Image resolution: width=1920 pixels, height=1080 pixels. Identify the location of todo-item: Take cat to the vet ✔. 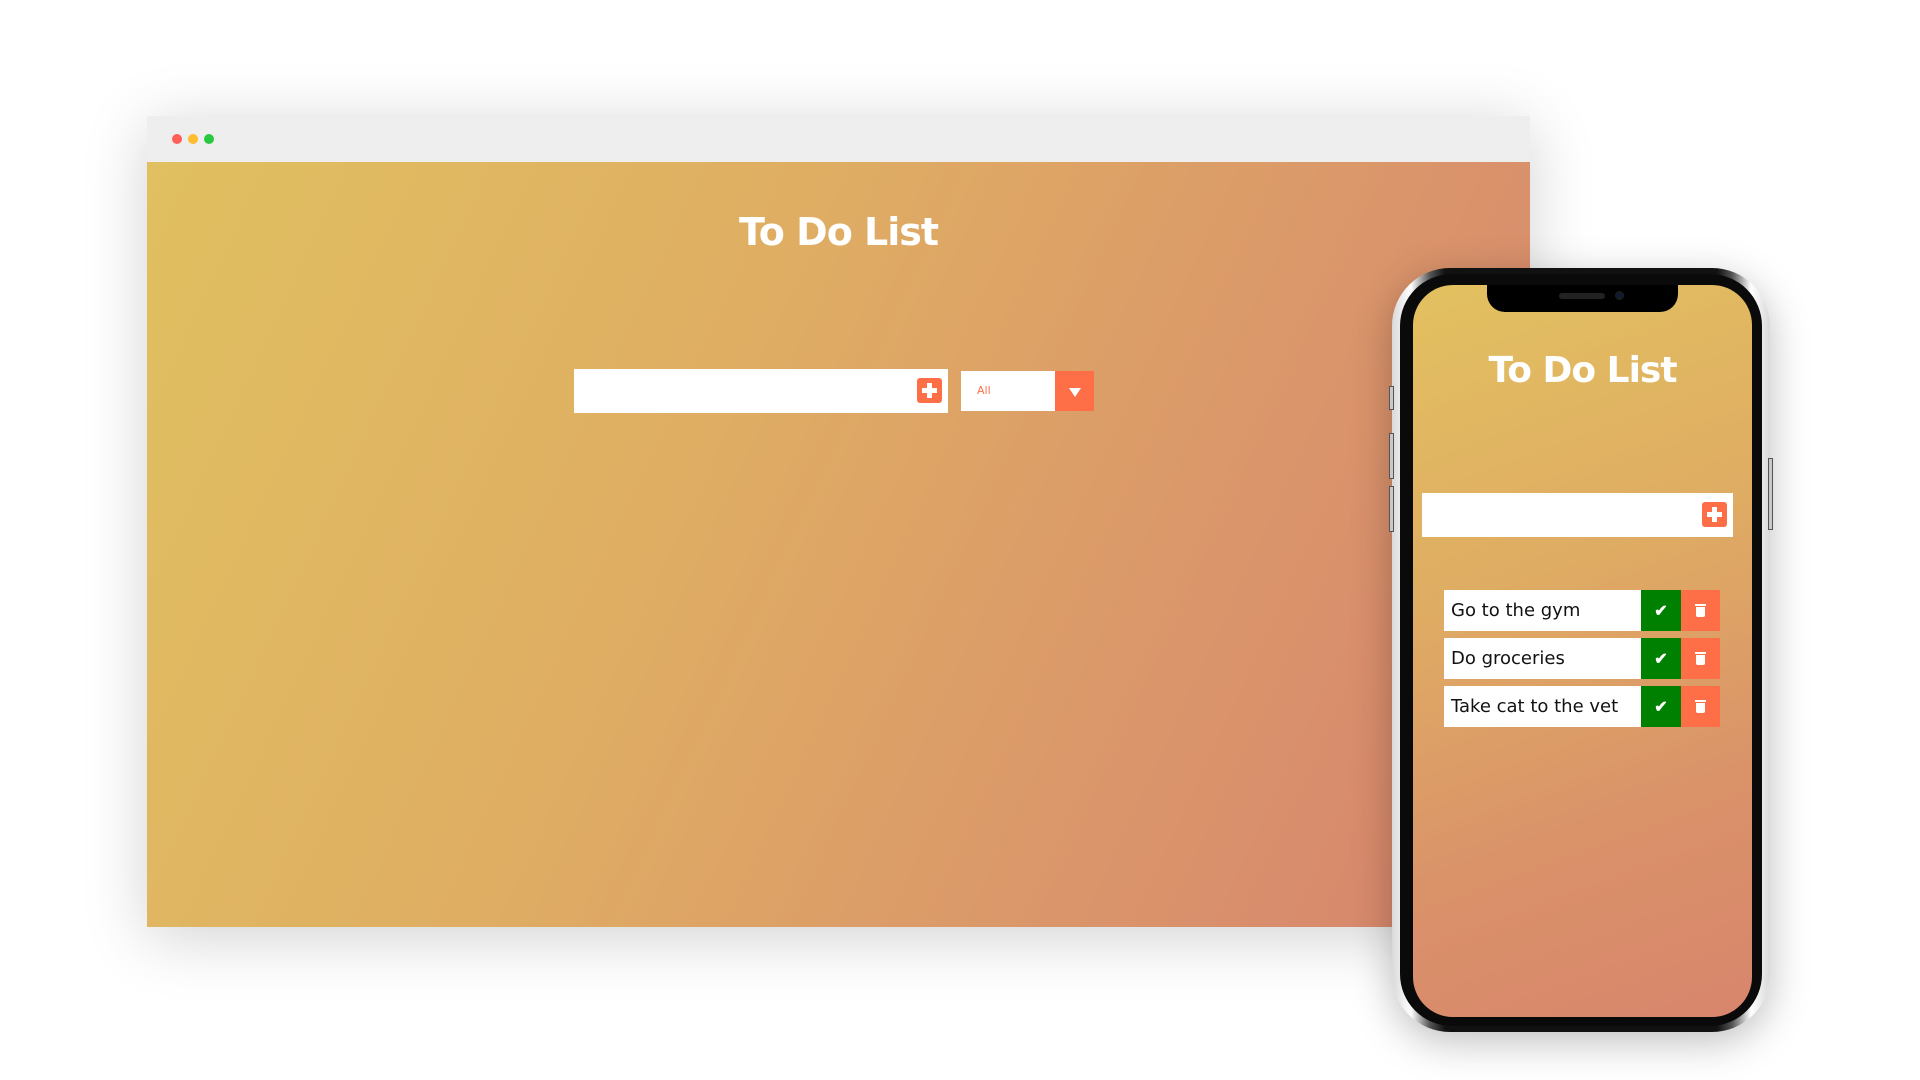
(1582, 706).